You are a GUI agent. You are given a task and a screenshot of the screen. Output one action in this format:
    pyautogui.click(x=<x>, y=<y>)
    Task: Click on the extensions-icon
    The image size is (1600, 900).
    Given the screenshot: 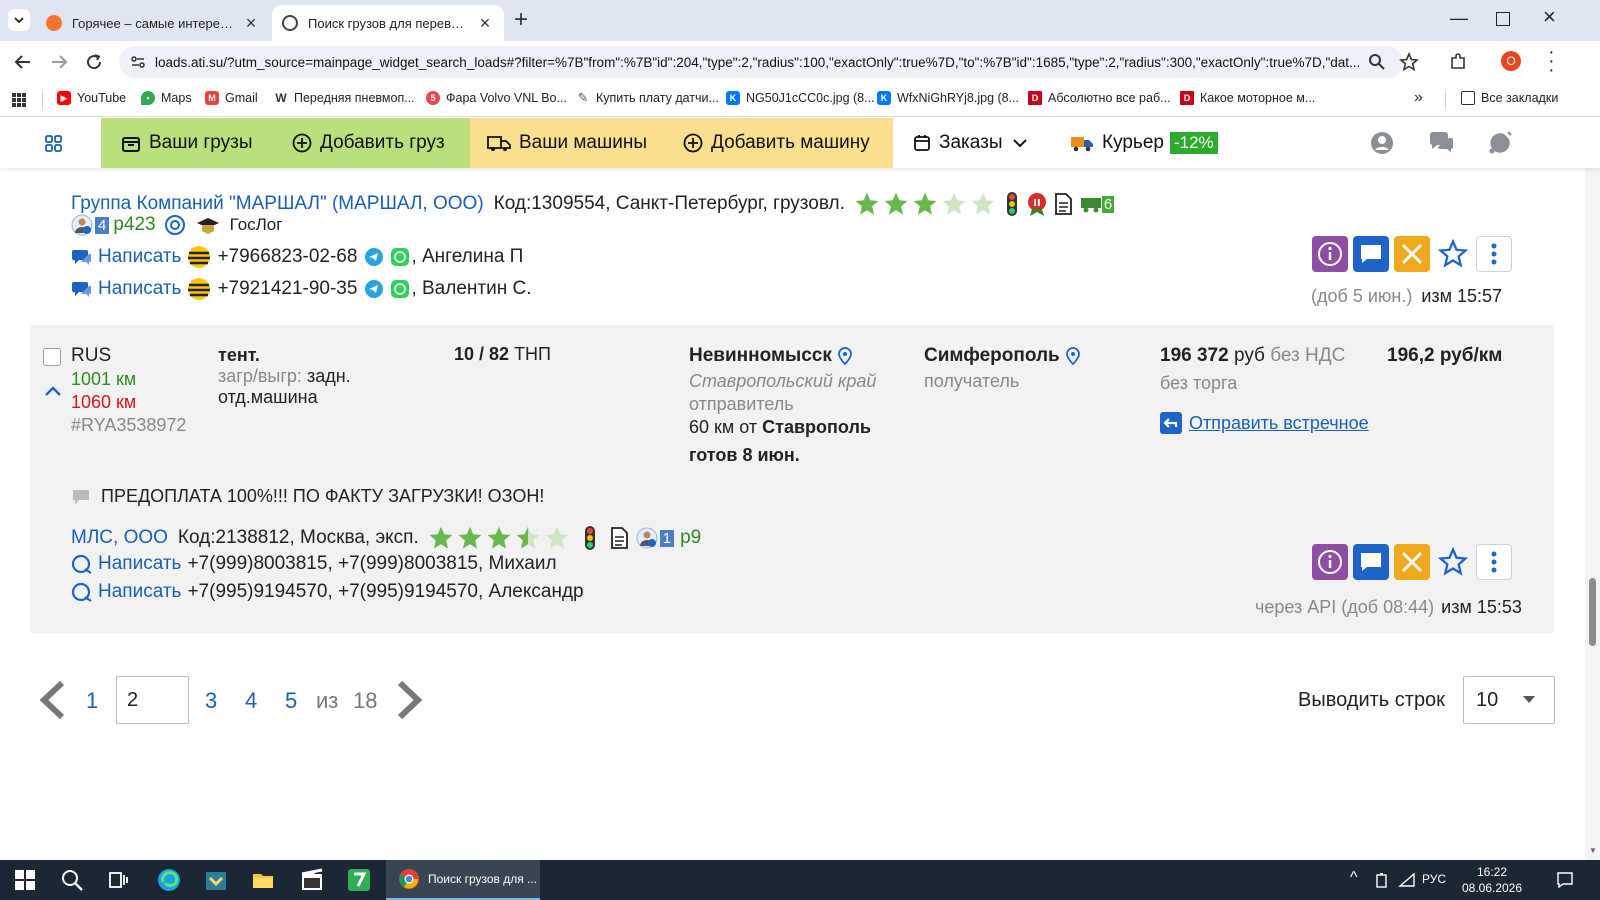 What is the action you would take?
    pyautogui.click(x=1458, y=62)
    